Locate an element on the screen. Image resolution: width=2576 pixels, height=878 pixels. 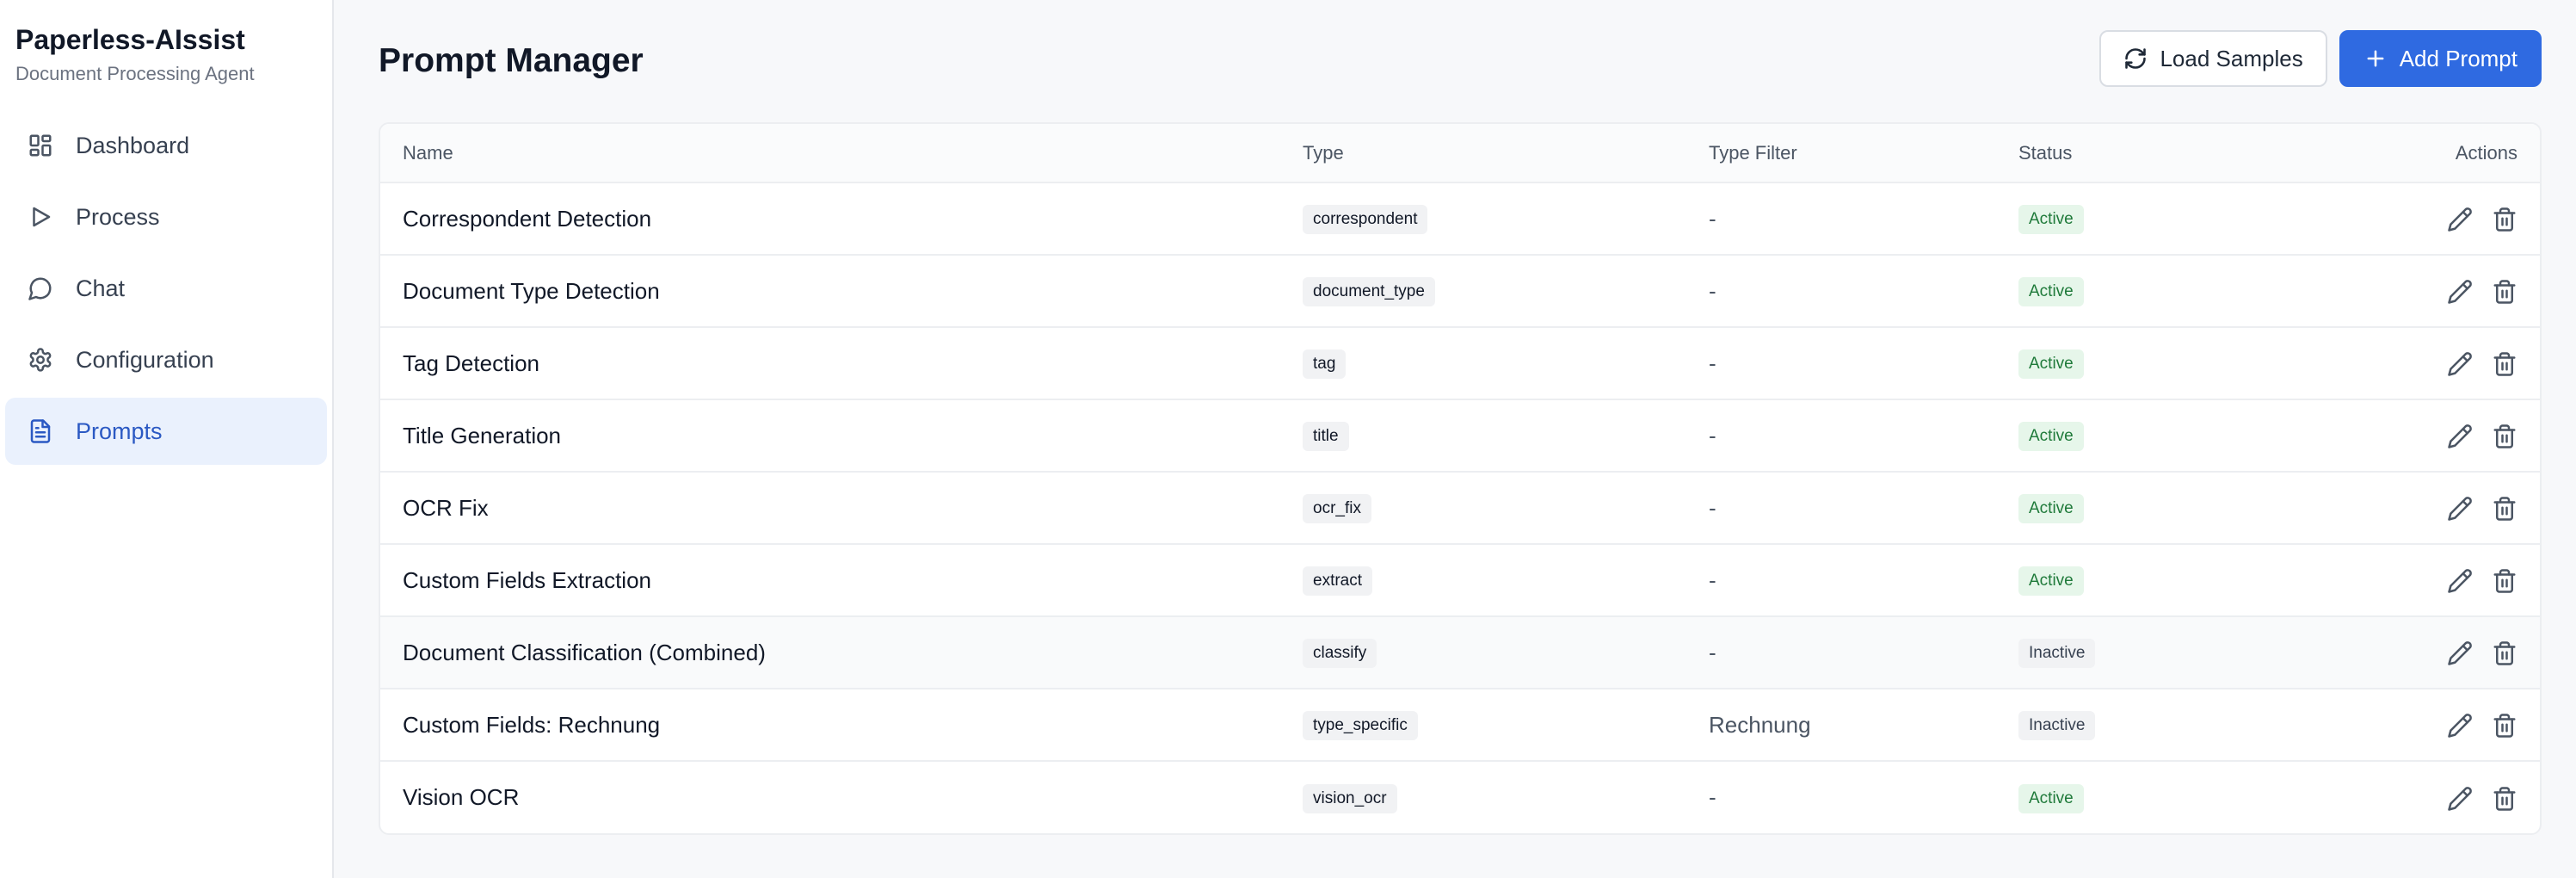
header-actions: Load Samples Add Prompt is located at coordinates (2321, 58).